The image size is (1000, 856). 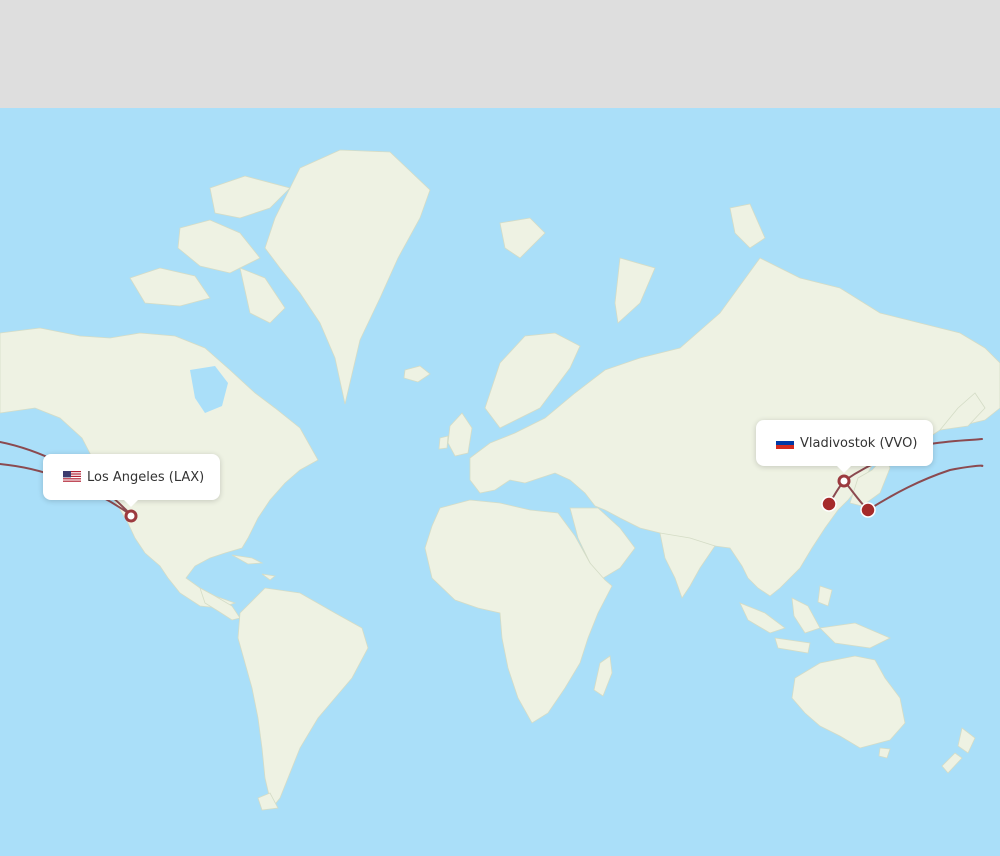 I want to click on destination-airport-name: Vladivostok (VVO), so click(x=859, y=443).